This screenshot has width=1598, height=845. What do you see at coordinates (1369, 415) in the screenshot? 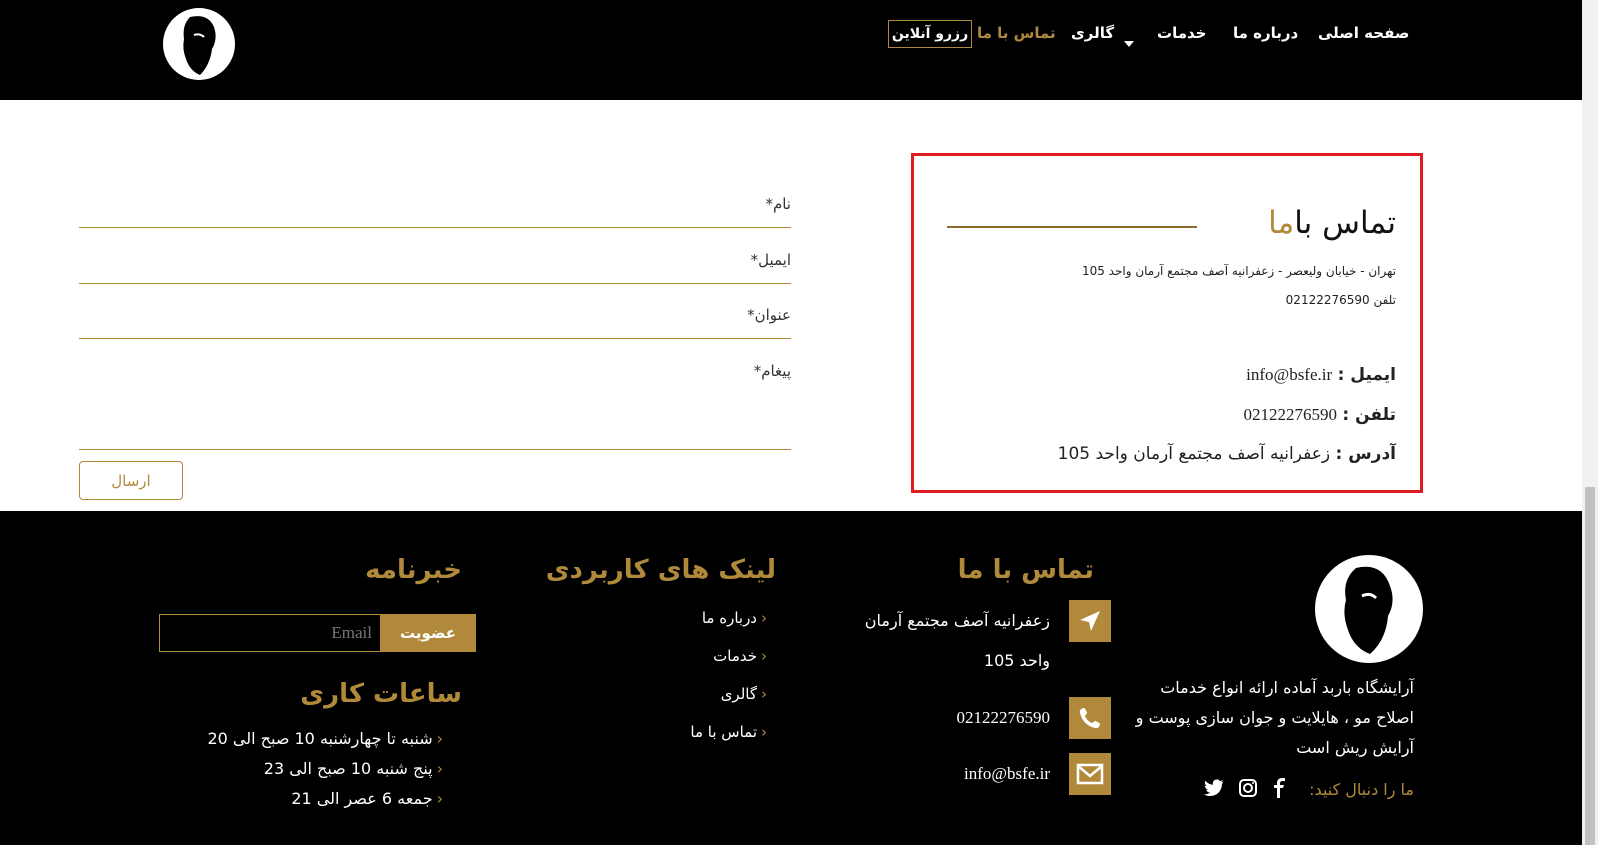
I see `phone-label: تلفن :` at bounding box center [1369, 415].